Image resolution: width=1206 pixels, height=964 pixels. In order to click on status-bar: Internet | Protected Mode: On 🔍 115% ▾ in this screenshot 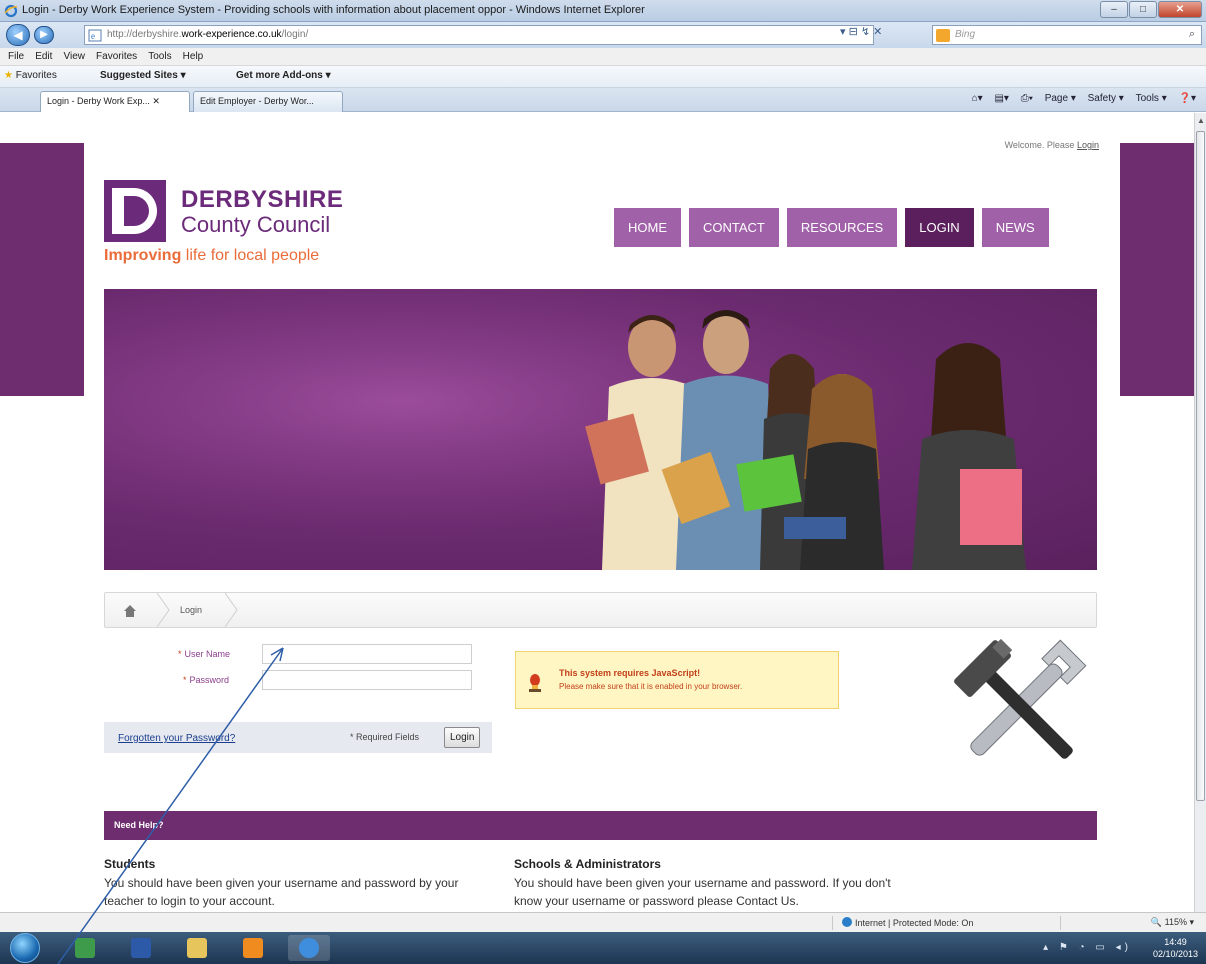, I will do `click(603, 922)`.